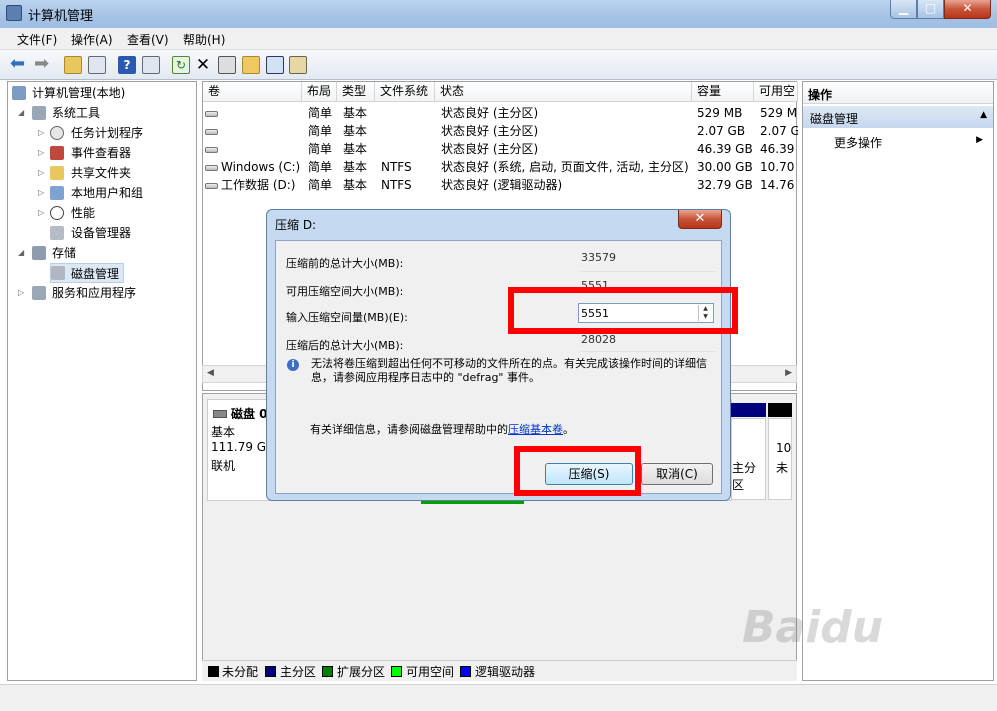 Image resolution: width=997 pixels, height=711 pixels. I want to click on forward-arrow-icon: ➡, so click(43, 64).